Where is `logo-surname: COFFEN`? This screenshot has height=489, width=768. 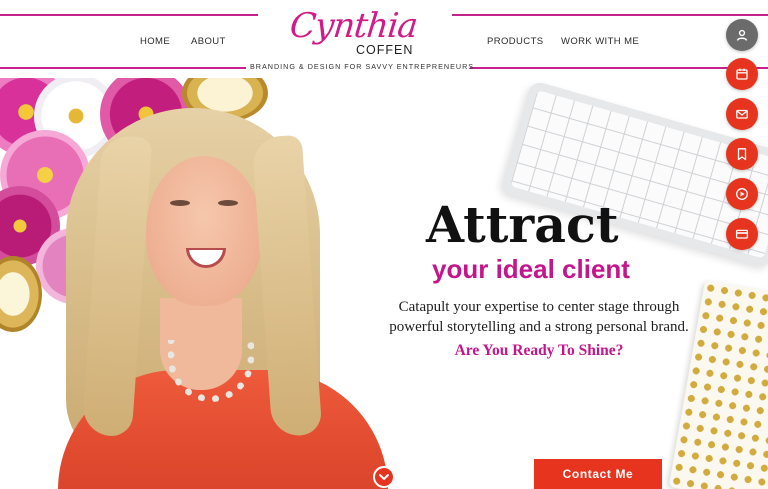 logo-surname: COFFEN is located at coordinates (385, 50).